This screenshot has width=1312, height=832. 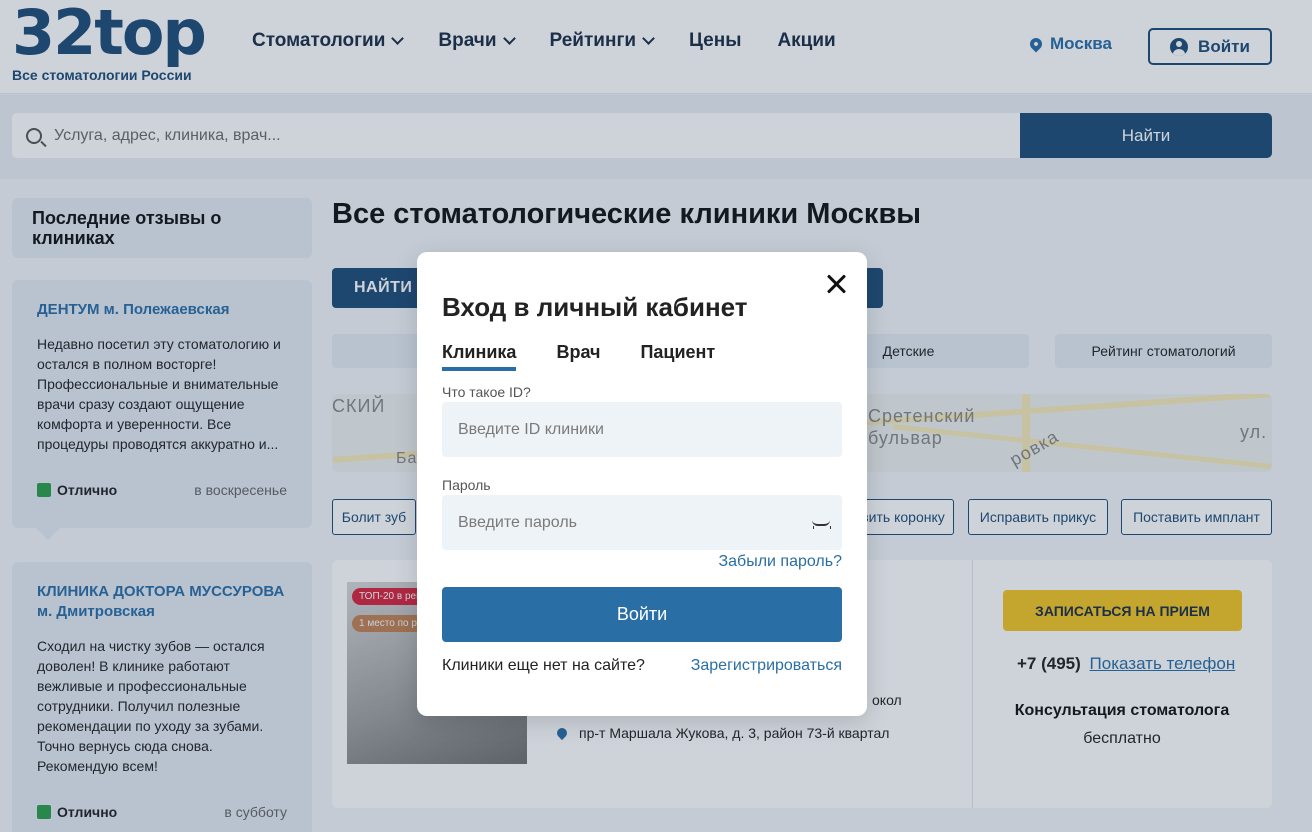 What do you see at coordinates (595, 307) in the screenshot?
I see `modal-title: Вход в личный кабинет` at bounding box center [595, 307].